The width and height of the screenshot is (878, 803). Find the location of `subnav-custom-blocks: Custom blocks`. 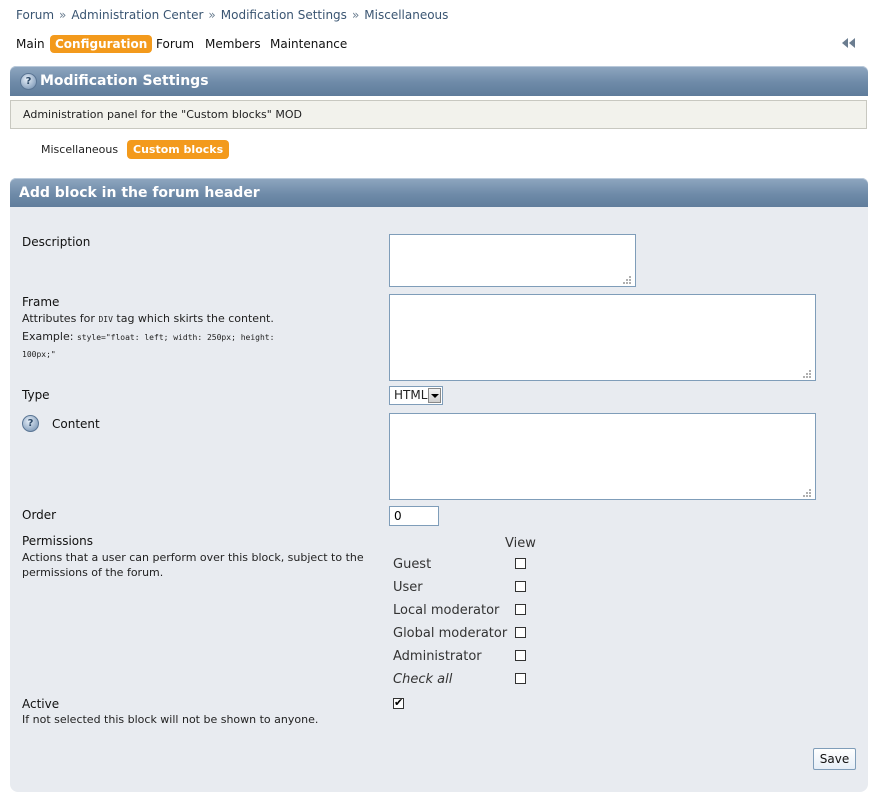

subnav-custom-blocks: Custom blocks is located at coordinates (178, 149).